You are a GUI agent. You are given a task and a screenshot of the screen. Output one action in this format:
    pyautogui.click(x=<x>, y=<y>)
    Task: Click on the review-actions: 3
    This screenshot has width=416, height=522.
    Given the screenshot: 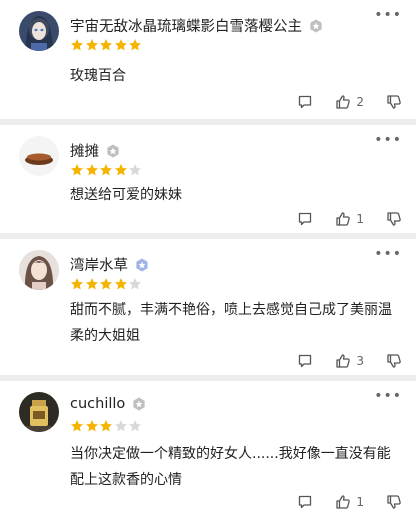 What is the action you would take?
    pyautogui.click(x=338, y=361)
    